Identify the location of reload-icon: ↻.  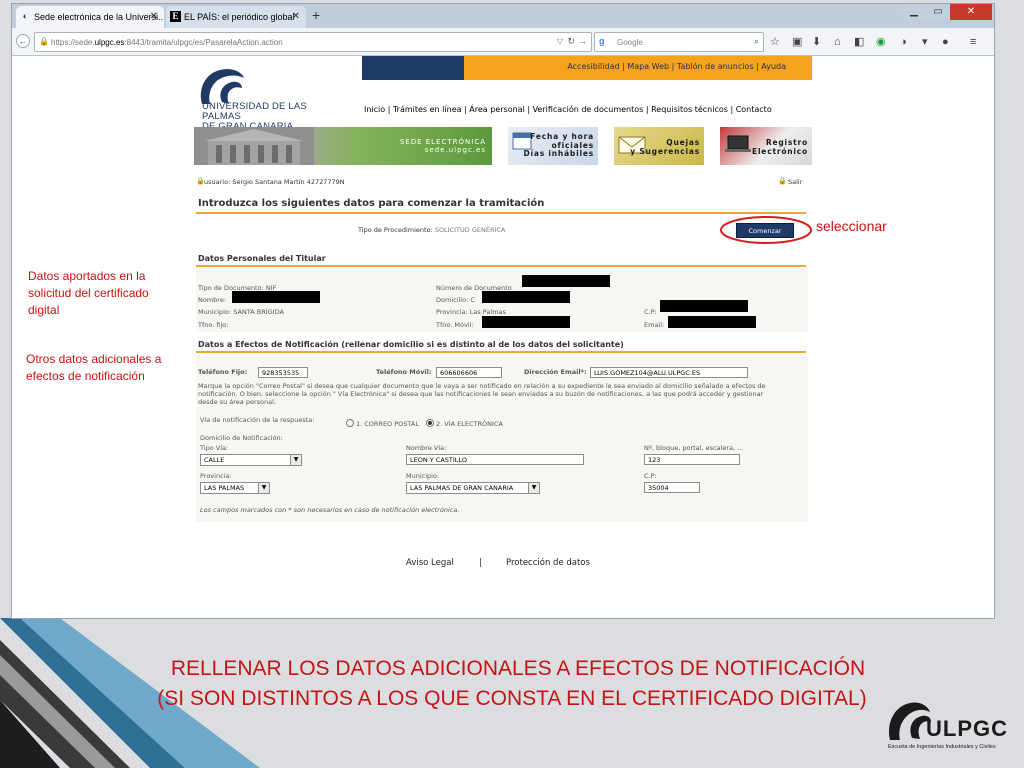
(571, 41).